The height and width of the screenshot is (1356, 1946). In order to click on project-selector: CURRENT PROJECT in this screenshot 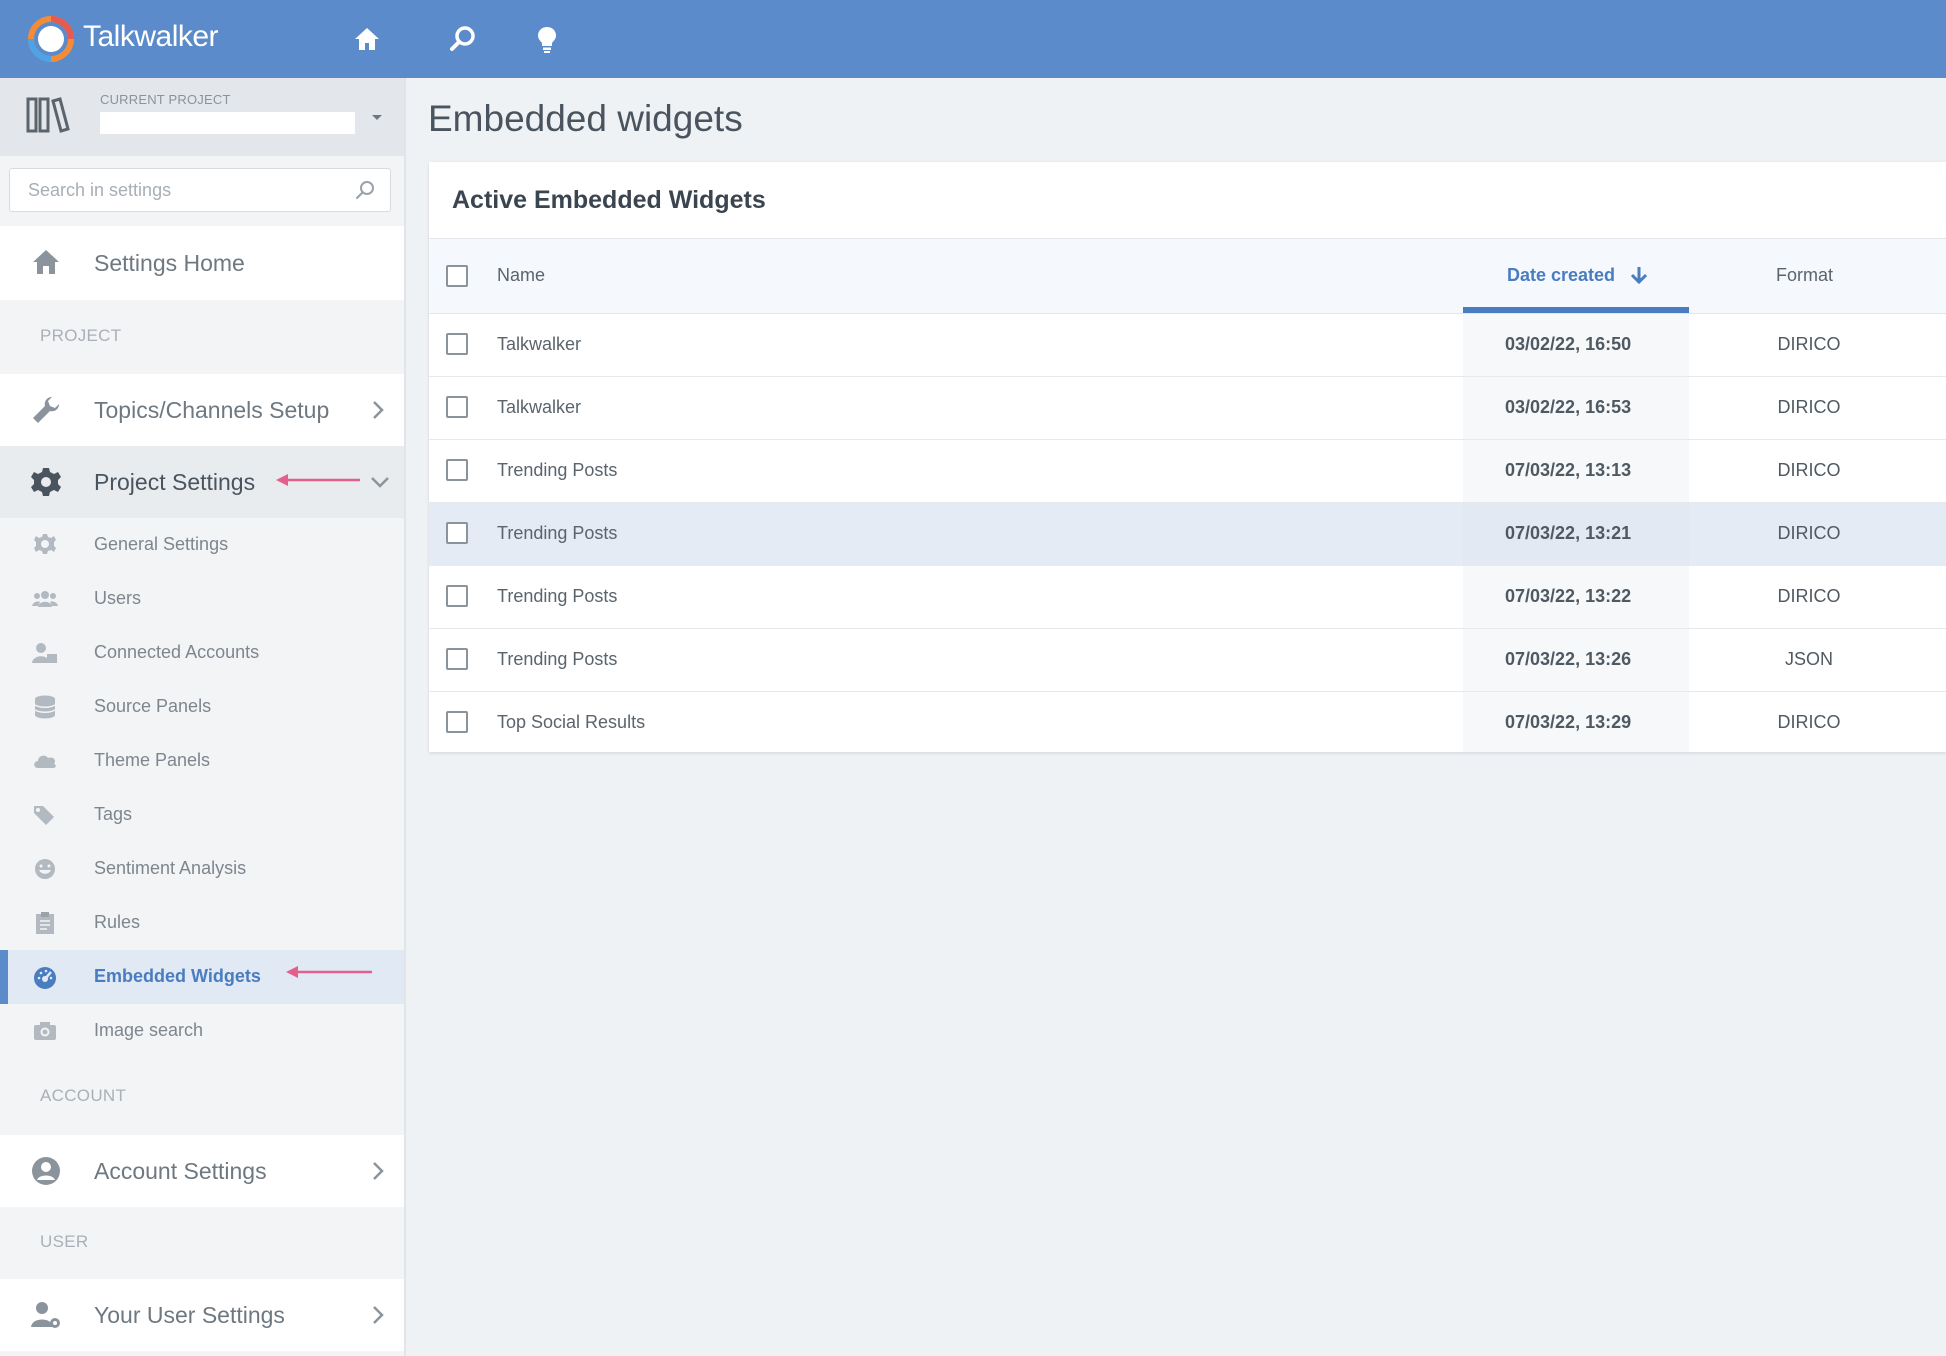, I will do `click(202, 117)`.